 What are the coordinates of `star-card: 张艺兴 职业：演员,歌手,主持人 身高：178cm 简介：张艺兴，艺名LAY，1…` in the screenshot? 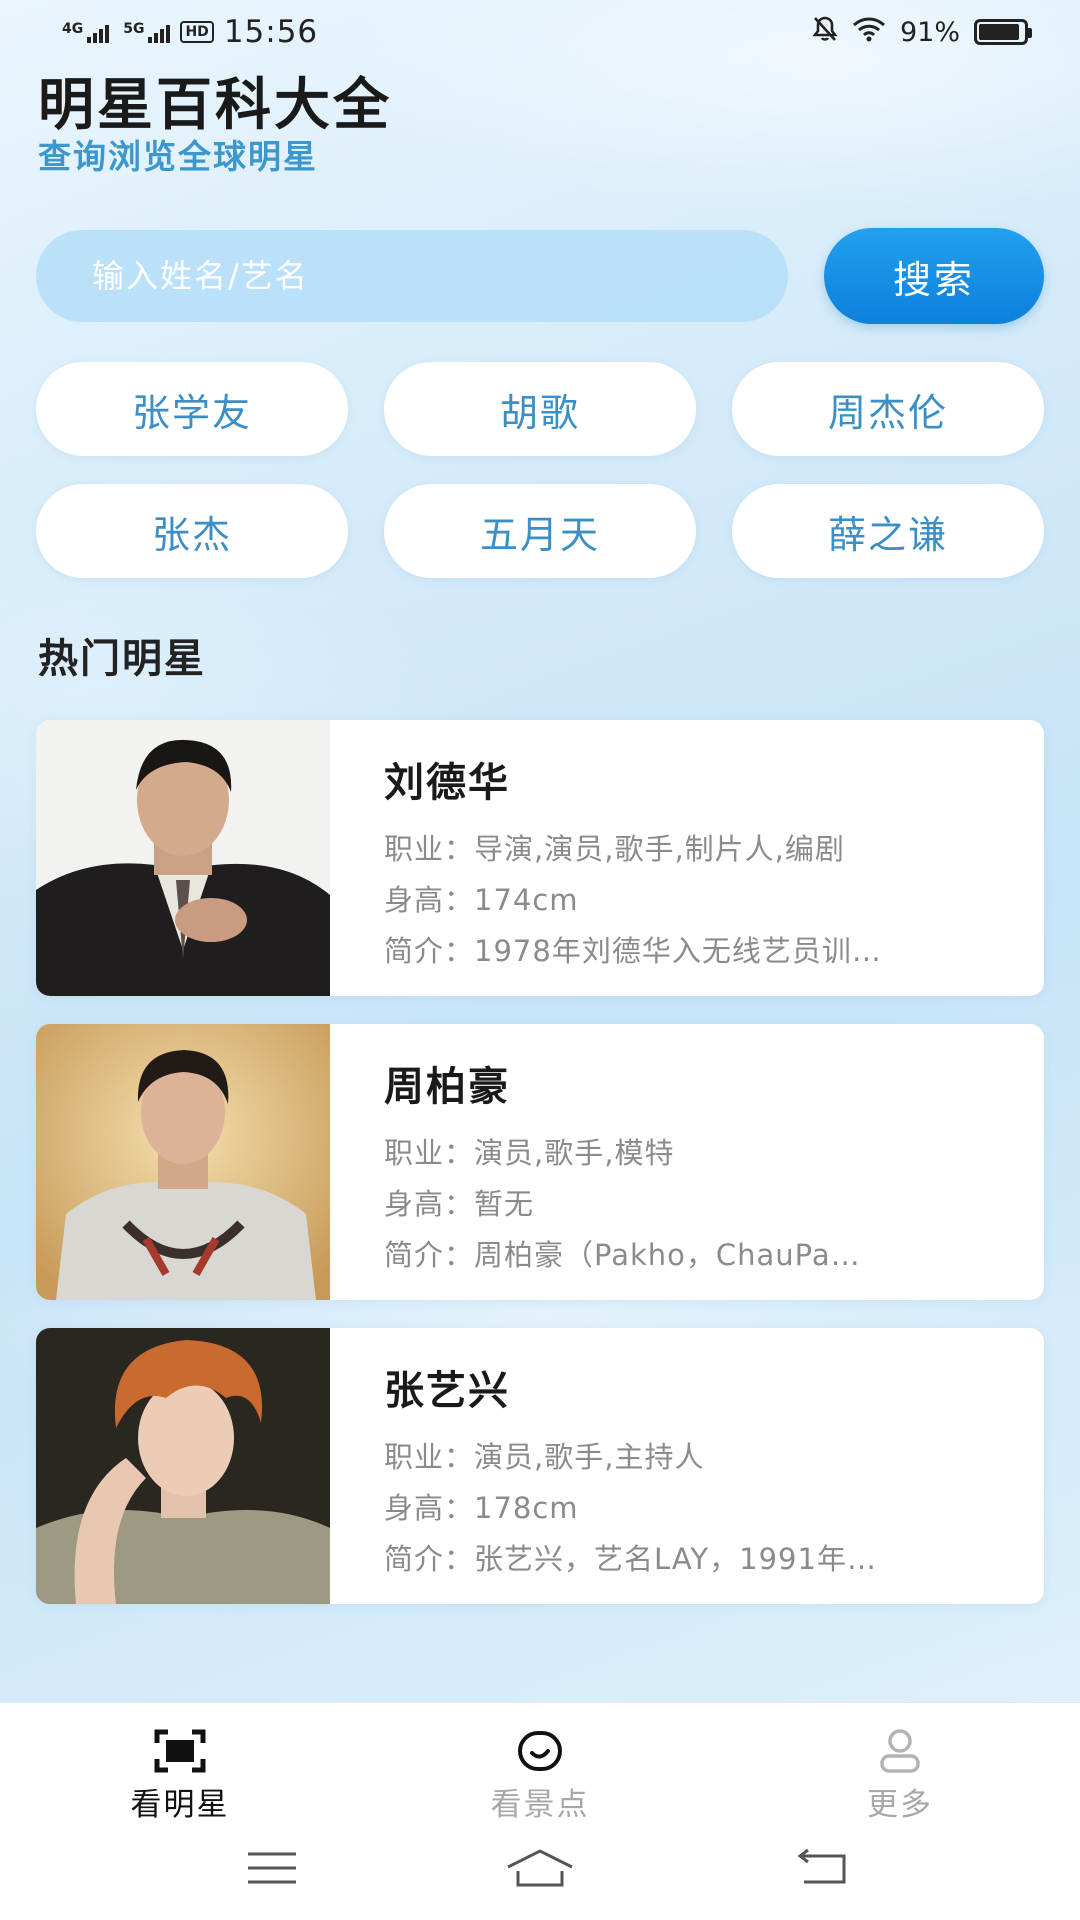 It's located at (540, 1466).